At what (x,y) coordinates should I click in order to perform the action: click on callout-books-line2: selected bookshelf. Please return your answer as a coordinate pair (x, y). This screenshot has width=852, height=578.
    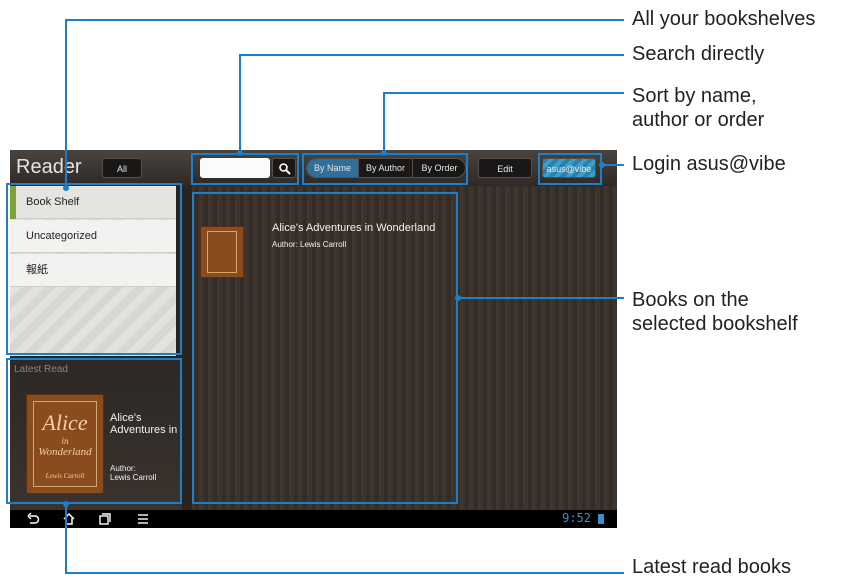
    Looking at the image, I should click on (715, 324).